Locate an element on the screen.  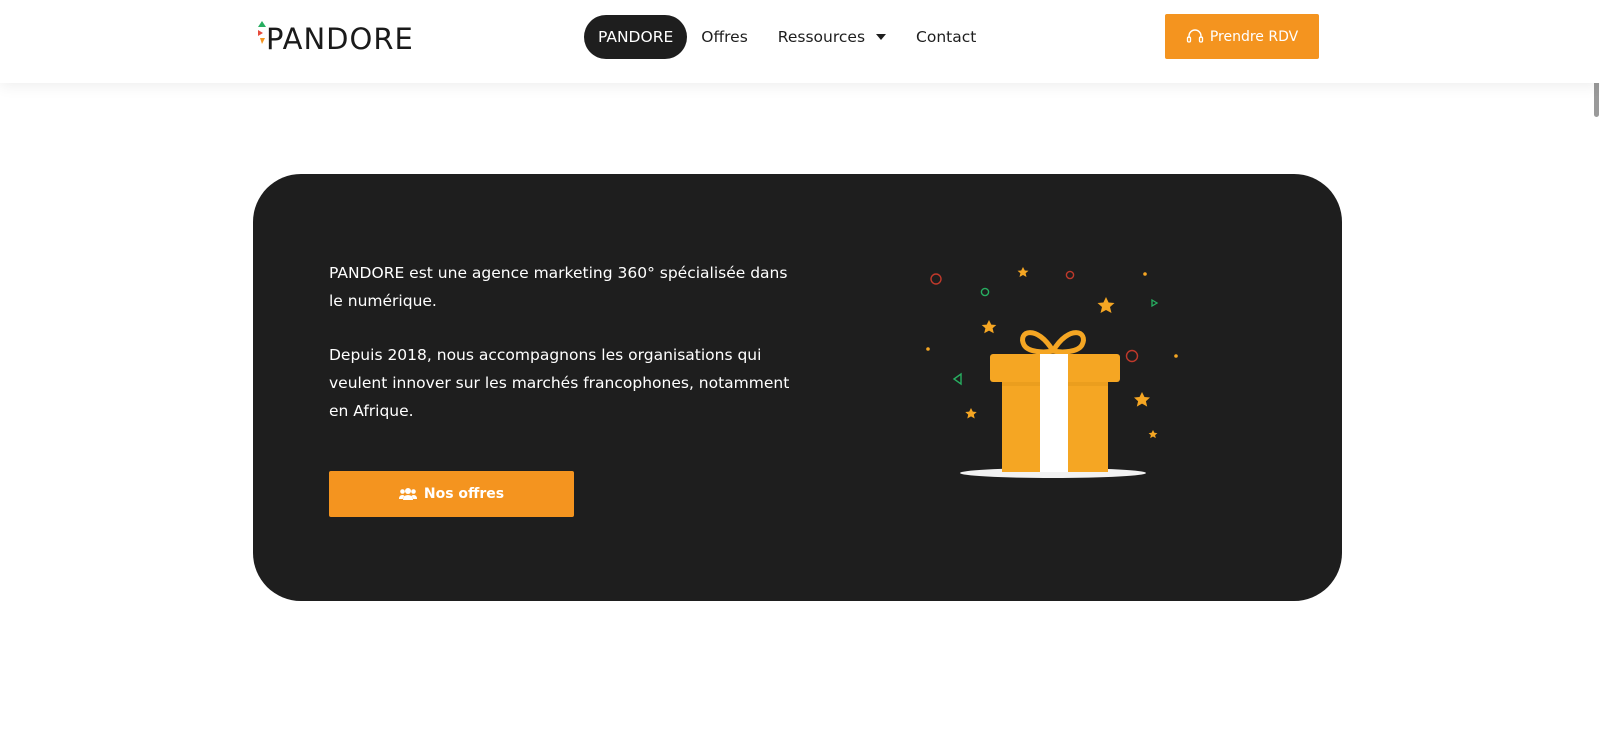
nos-offres-label: Nos offres is located at coordinates (464, 494).